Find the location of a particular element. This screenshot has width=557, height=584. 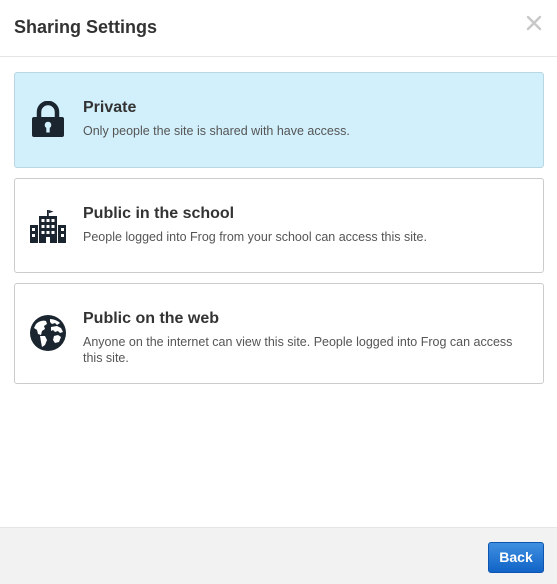

back-button: Back is located at coordinates (516, 557).